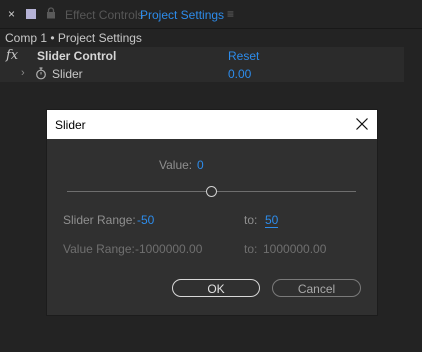 The width and height of the screenshot is (422, 352). Describe the element at coordinates (251, 249) in the screenshot. I see `value-range-to-label: to:` at that location.